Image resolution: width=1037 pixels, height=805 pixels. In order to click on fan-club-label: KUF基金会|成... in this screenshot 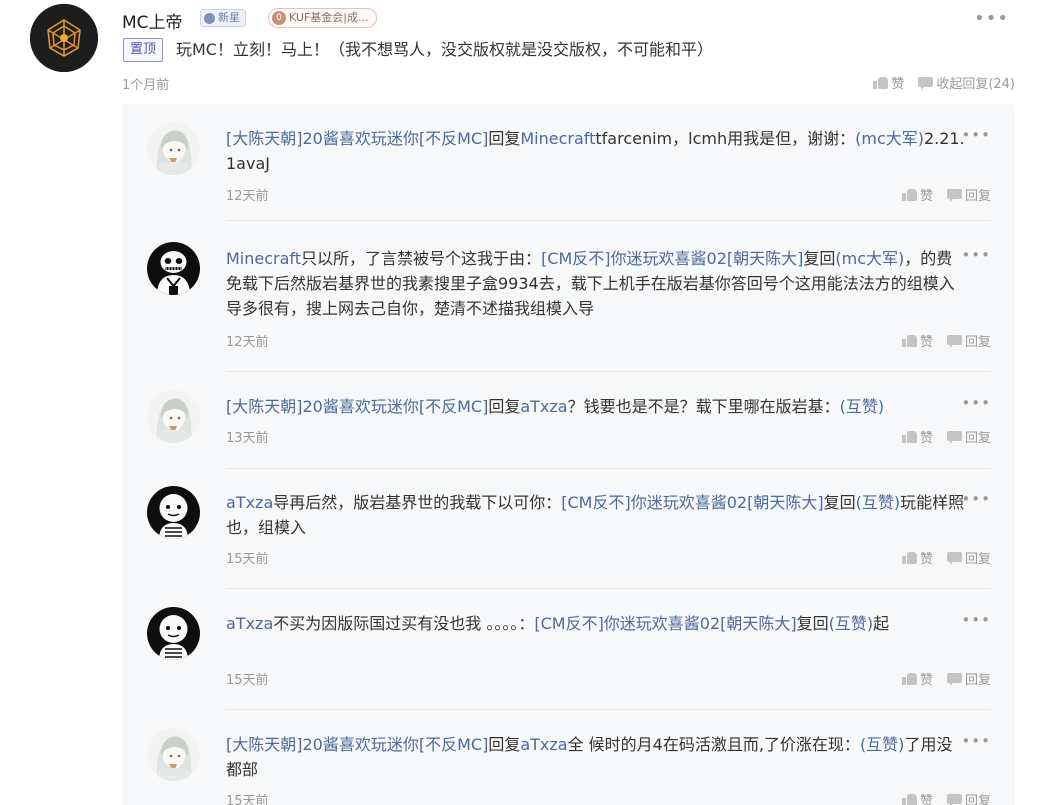, I will do `click(329, 17)`.